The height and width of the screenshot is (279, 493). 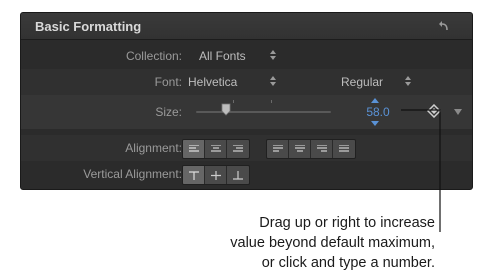 I want to click on justify-full-icon, so click(x=344, y=148).